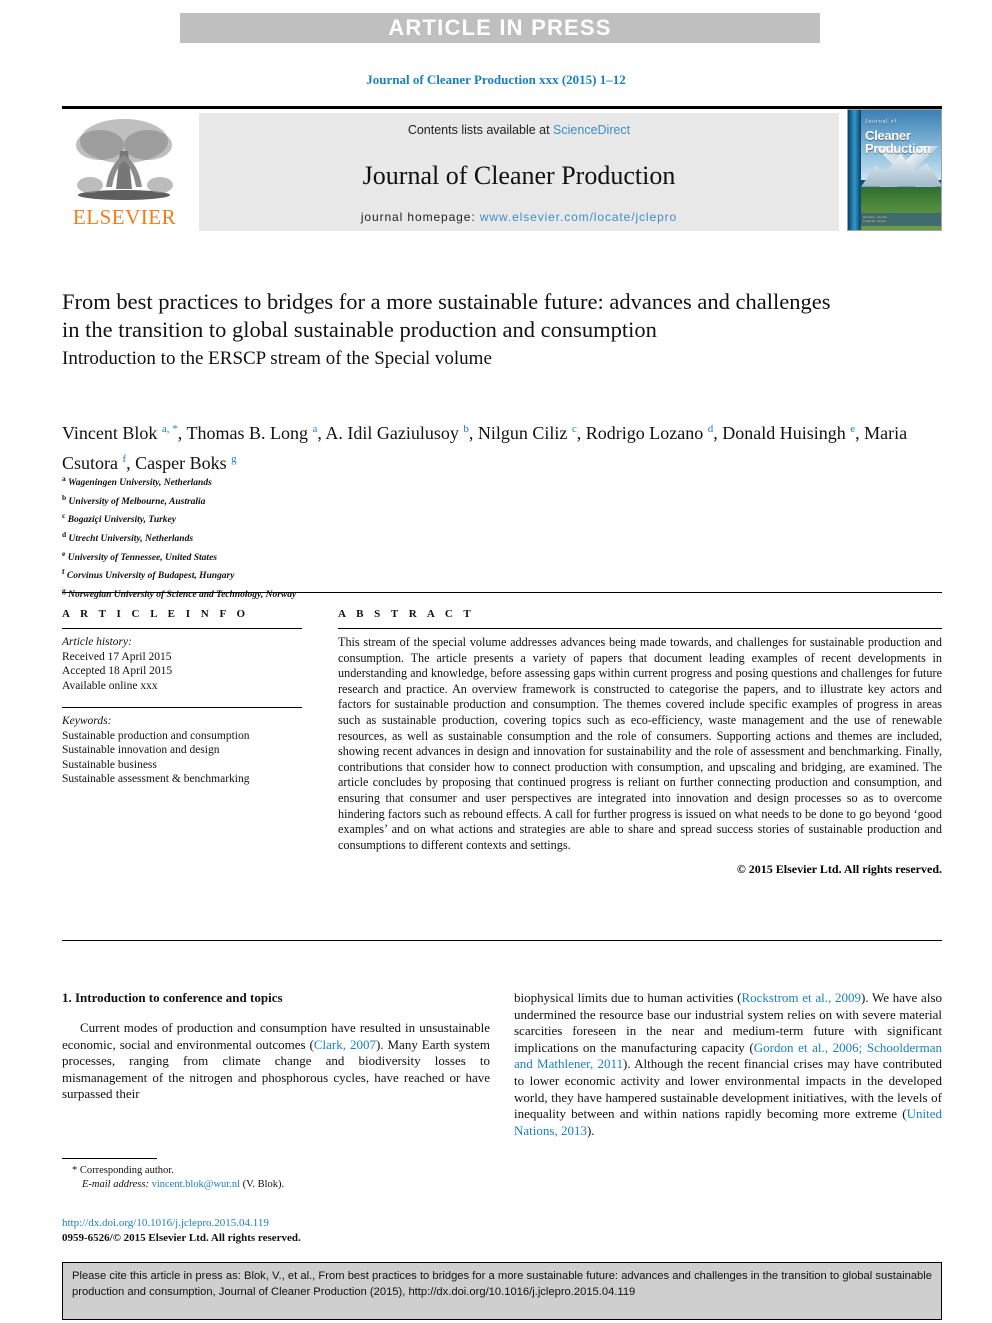 The height and width of the screenshot is (1323, 992). Describe the element at coordinates (149, 576) in the screenshot. I see `affiliation-text: Corvinus University of Budapest, Hungary` at that location.